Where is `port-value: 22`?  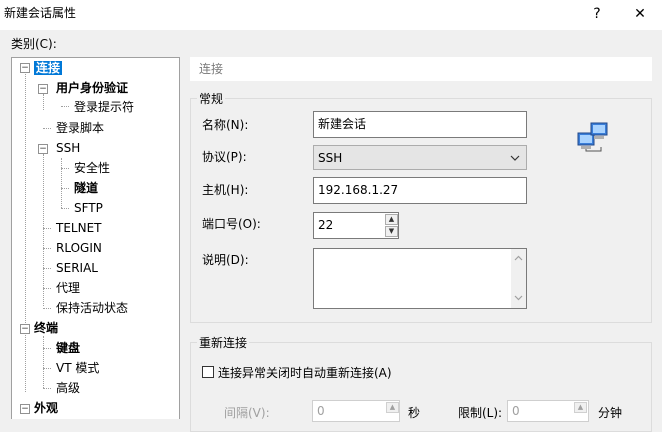 port-value: 22 is located at coordinates (326, 225).